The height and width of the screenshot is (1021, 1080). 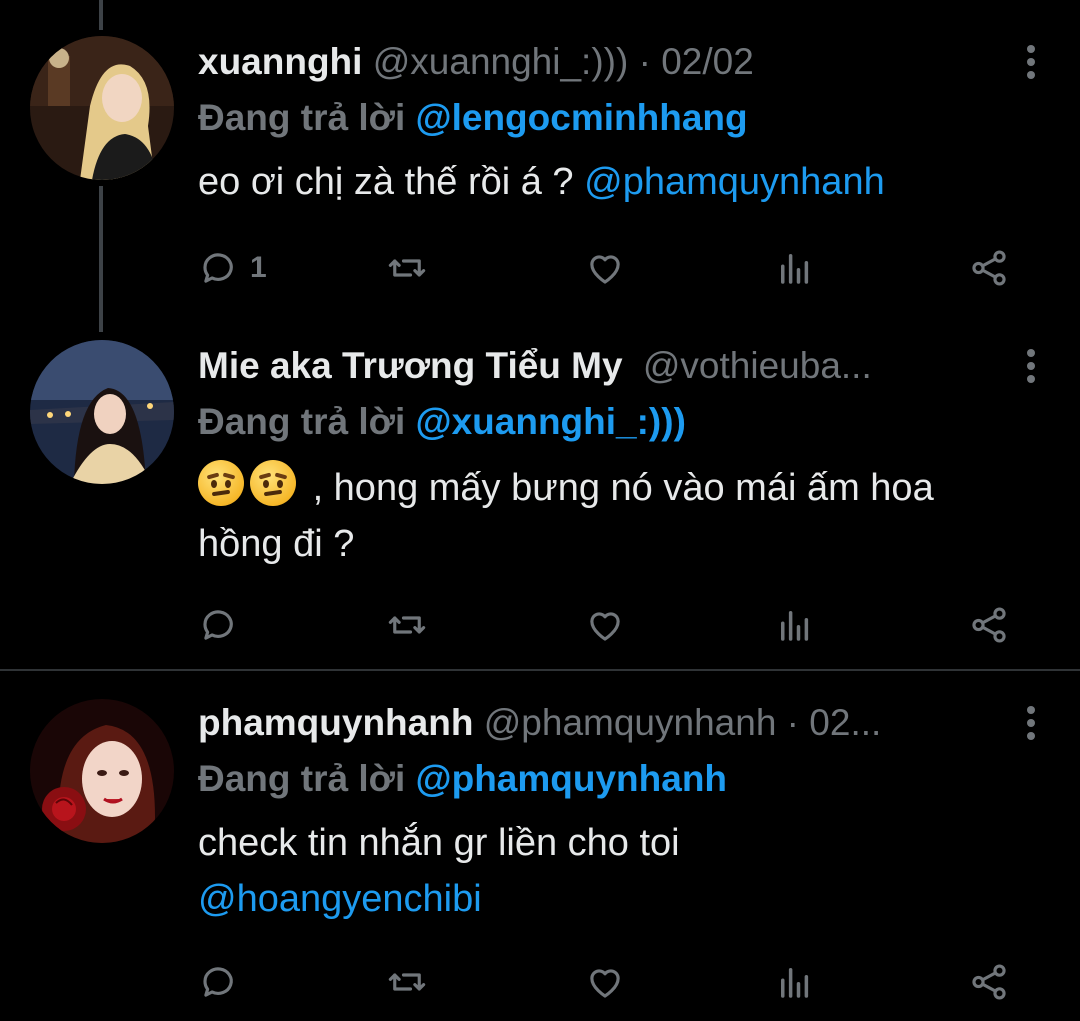 I want to click on tweet-actions: 1, so click(x=608, y=268).